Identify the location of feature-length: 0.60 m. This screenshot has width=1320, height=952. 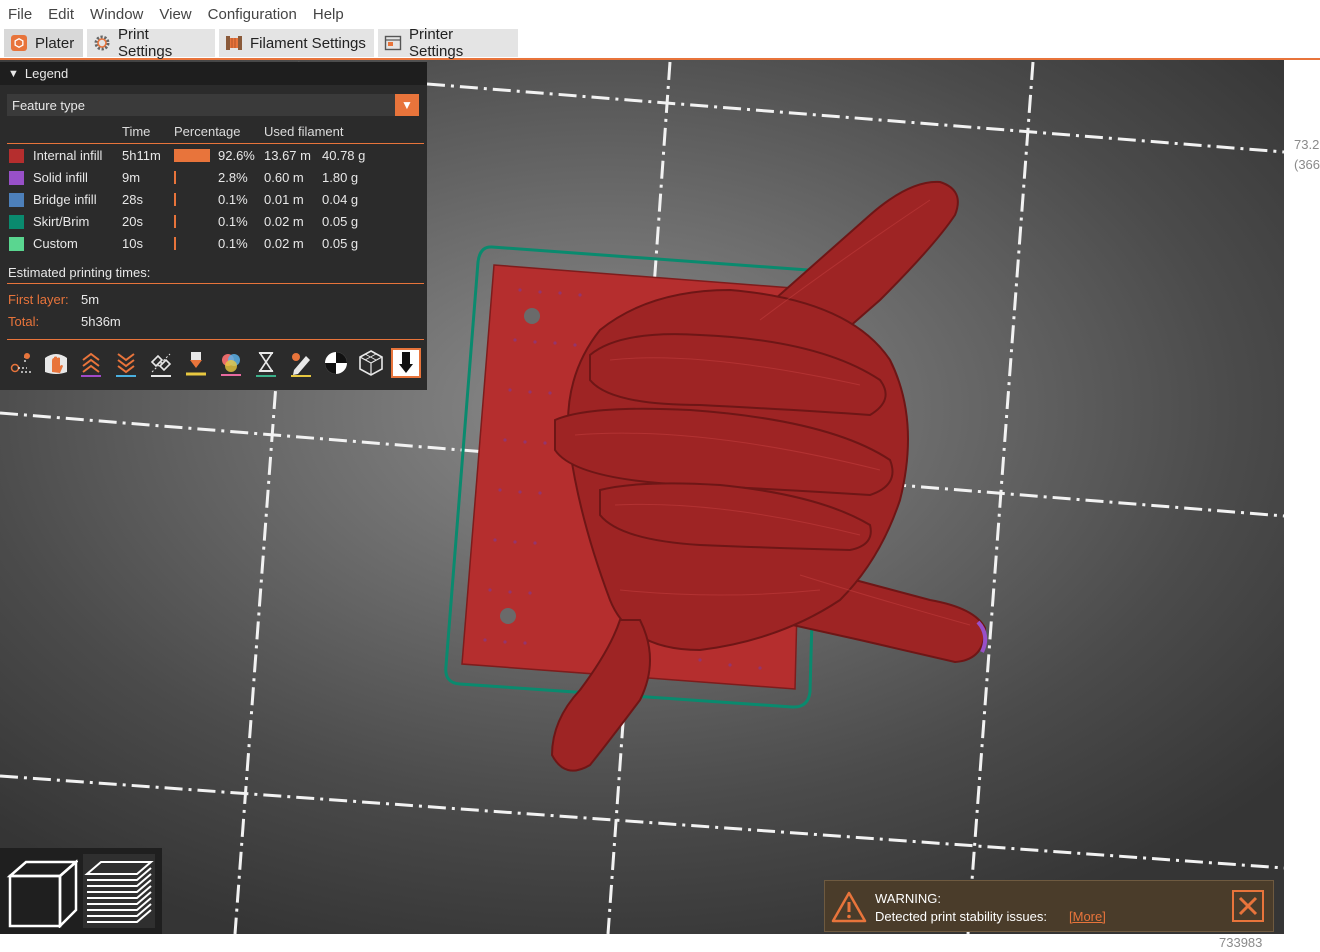
(284, 177).